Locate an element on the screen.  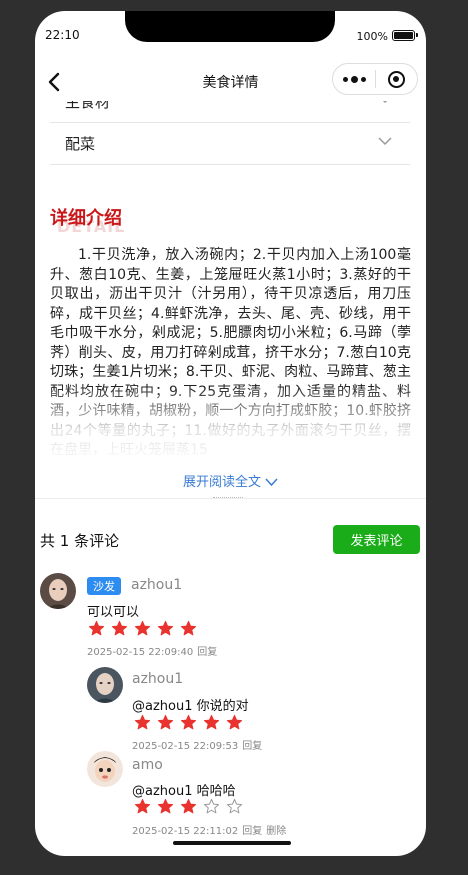
reply-username: amo is located at coordinates (147, 765).